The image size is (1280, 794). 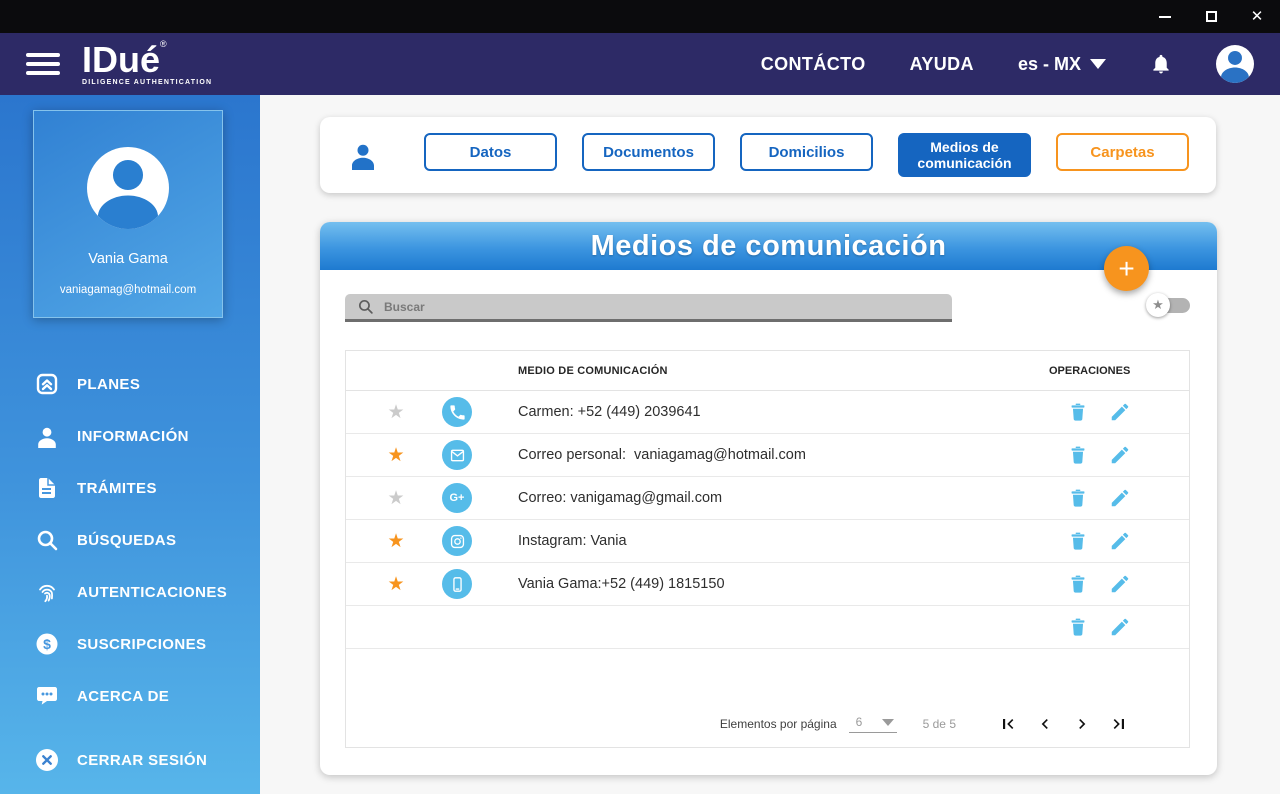 What do you see at coordinates (767, 371) in the screenshot?
I see `table-header-row: MEDIO DE COMUNICACIÓN OPERACIONES` at bounding box center [767, 371].